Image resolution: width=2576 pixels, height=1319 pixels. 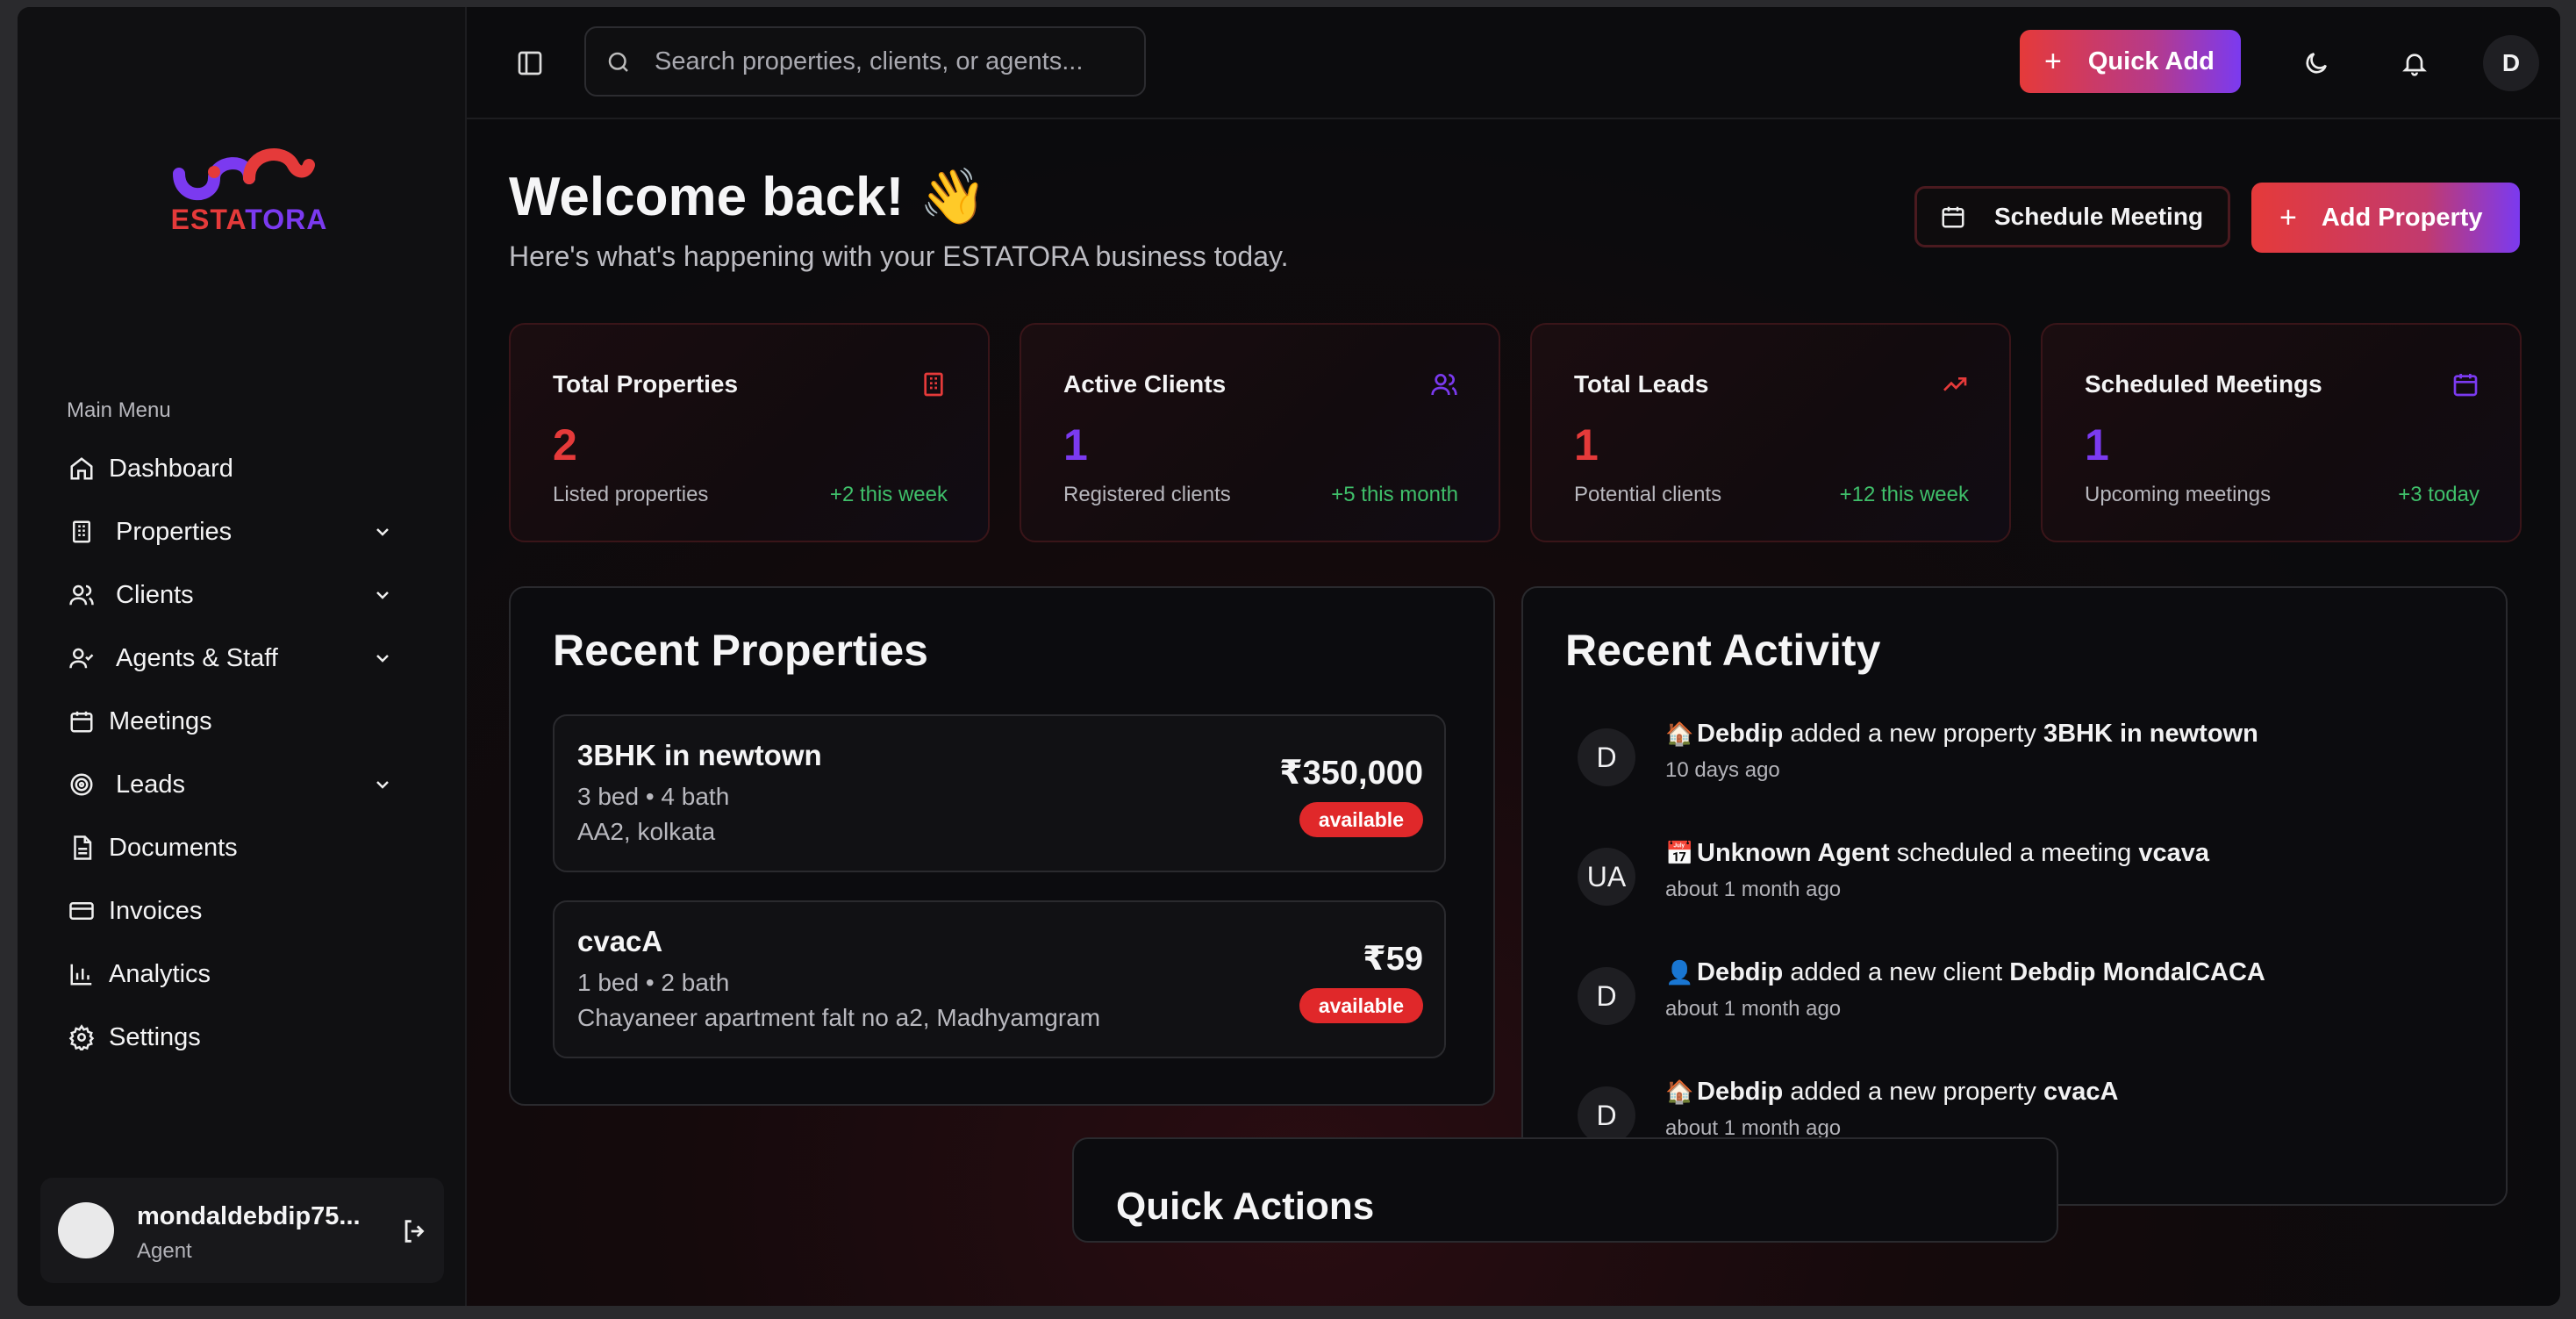 What do you see at coordinates (1513, 63) in the screenshot?
I see `topbar: + Quick Add D` at bounding box center [1513, 63].